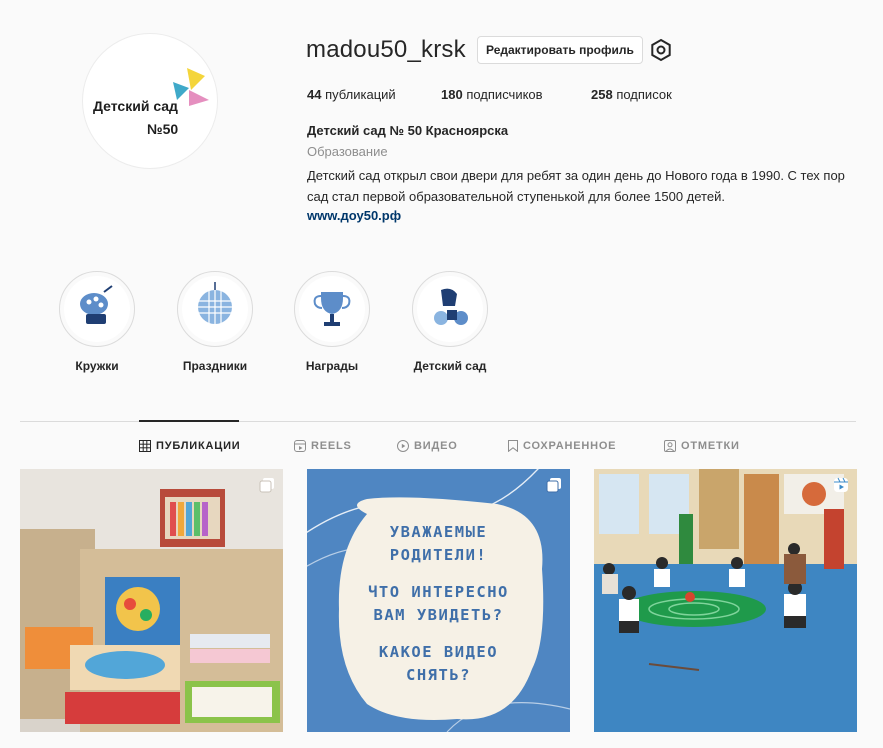 The width and height of the screenshot is (883, 748). What do you see at coordinates (403, 446) in the screenshot?
I see `video-icon` at bounding box center [403, 446].